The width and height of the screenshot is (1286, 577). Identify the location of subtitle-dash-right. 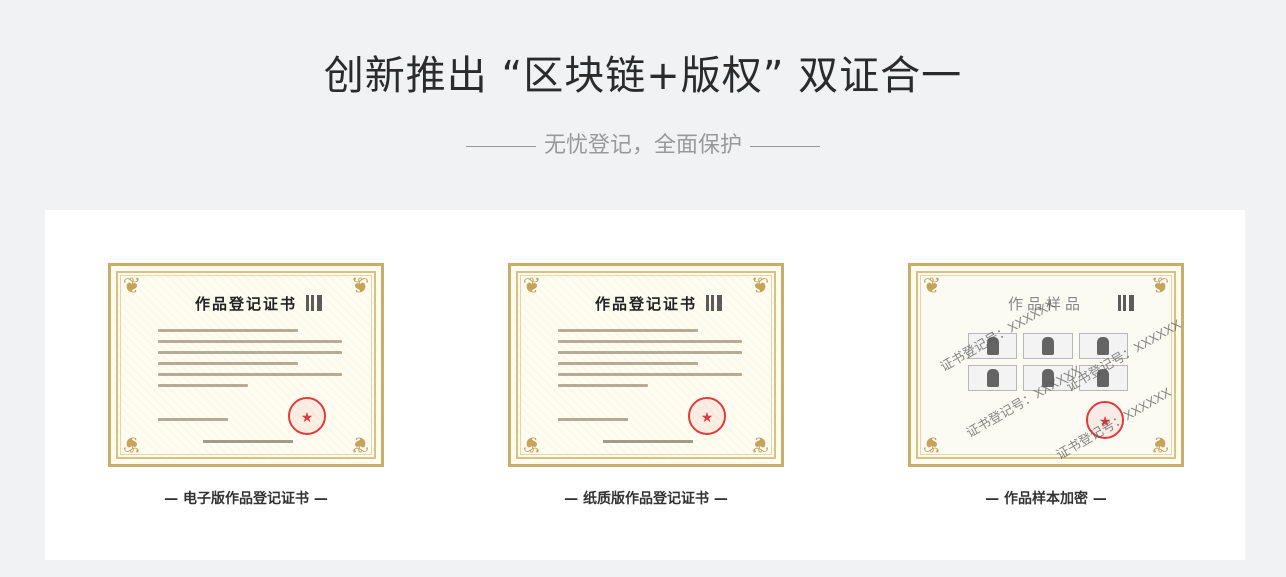
(785, 146).